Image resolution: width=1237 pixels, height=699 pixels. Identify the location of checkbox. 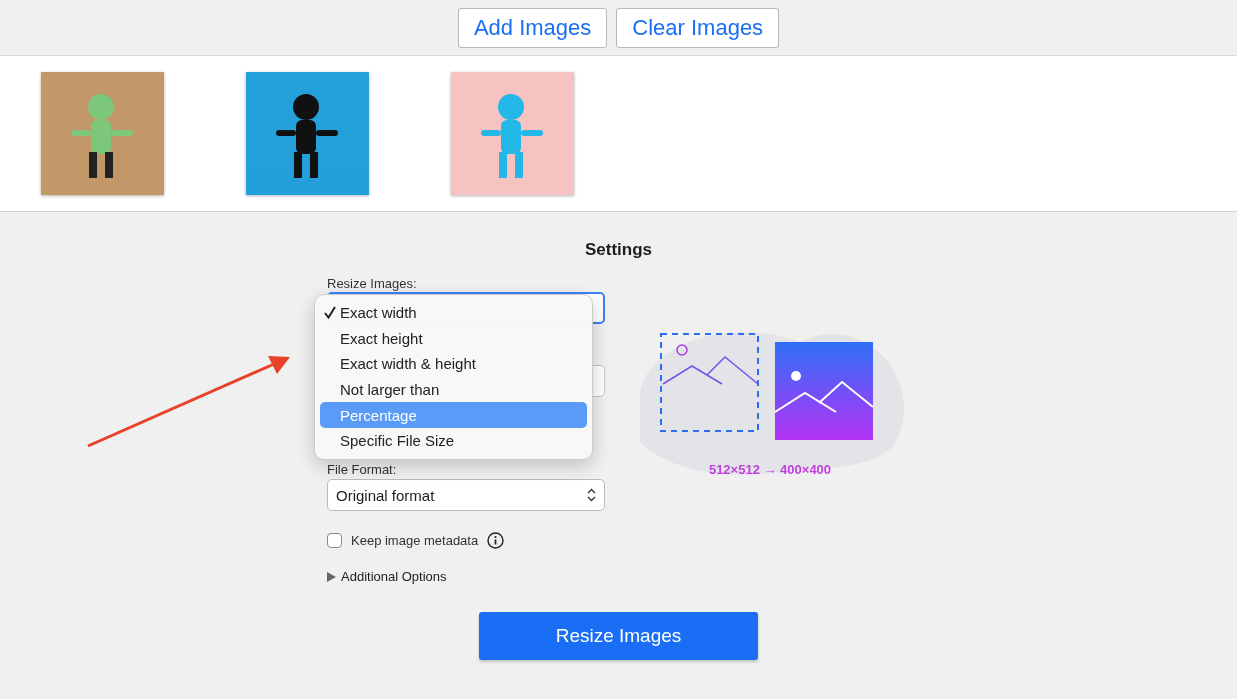
(334, 540).